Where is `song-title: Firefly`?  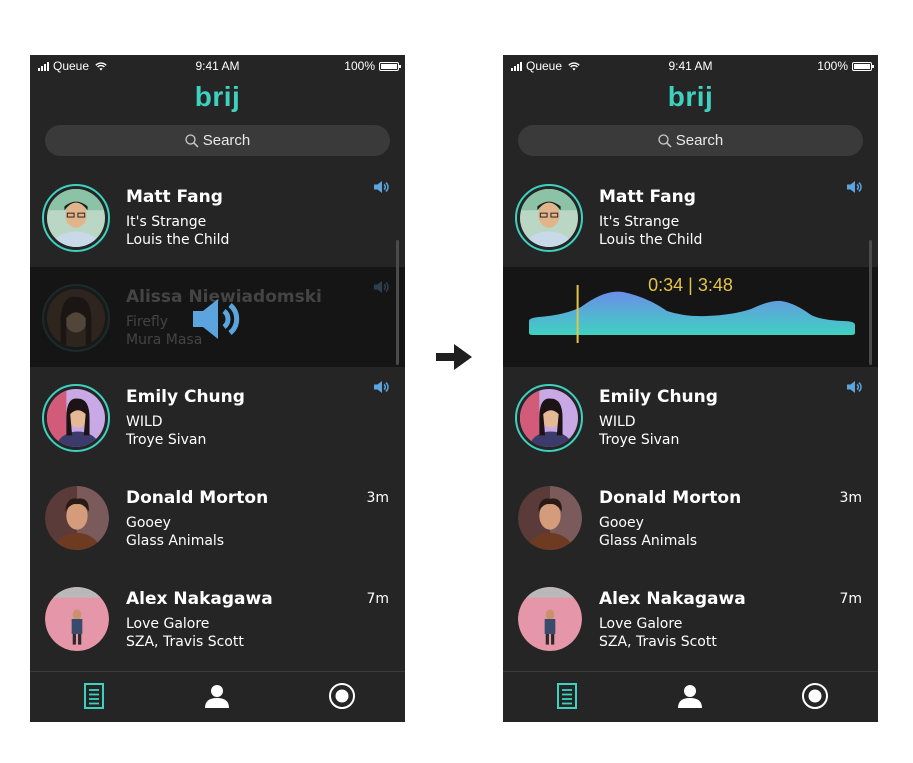
song-title: Firefly is located at coordinates (147, 322).